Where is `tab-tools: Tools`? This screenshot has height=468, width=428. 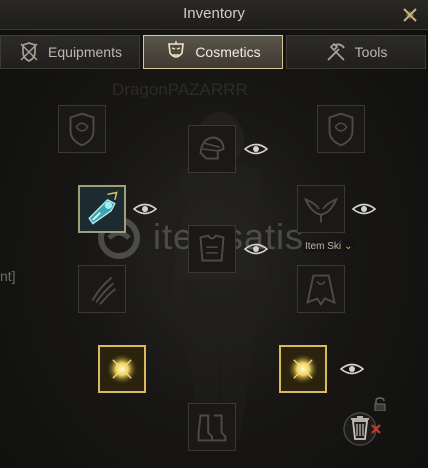
tab-tools: Tools is located at coordinates (356, 52).